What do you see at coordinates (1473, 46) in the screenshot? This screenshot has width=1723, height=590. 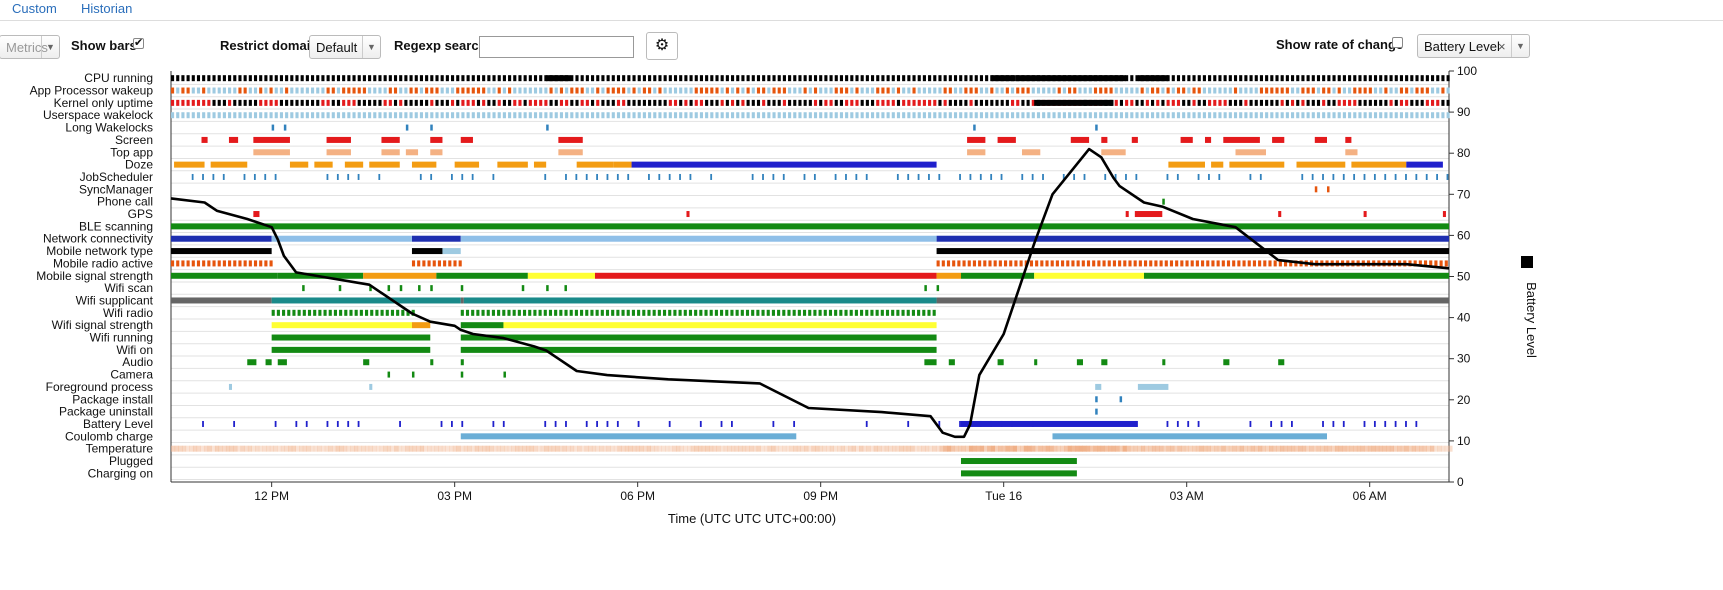 I see `metric-select: Battery Level × ▼` at bounding box center [1473, 46].